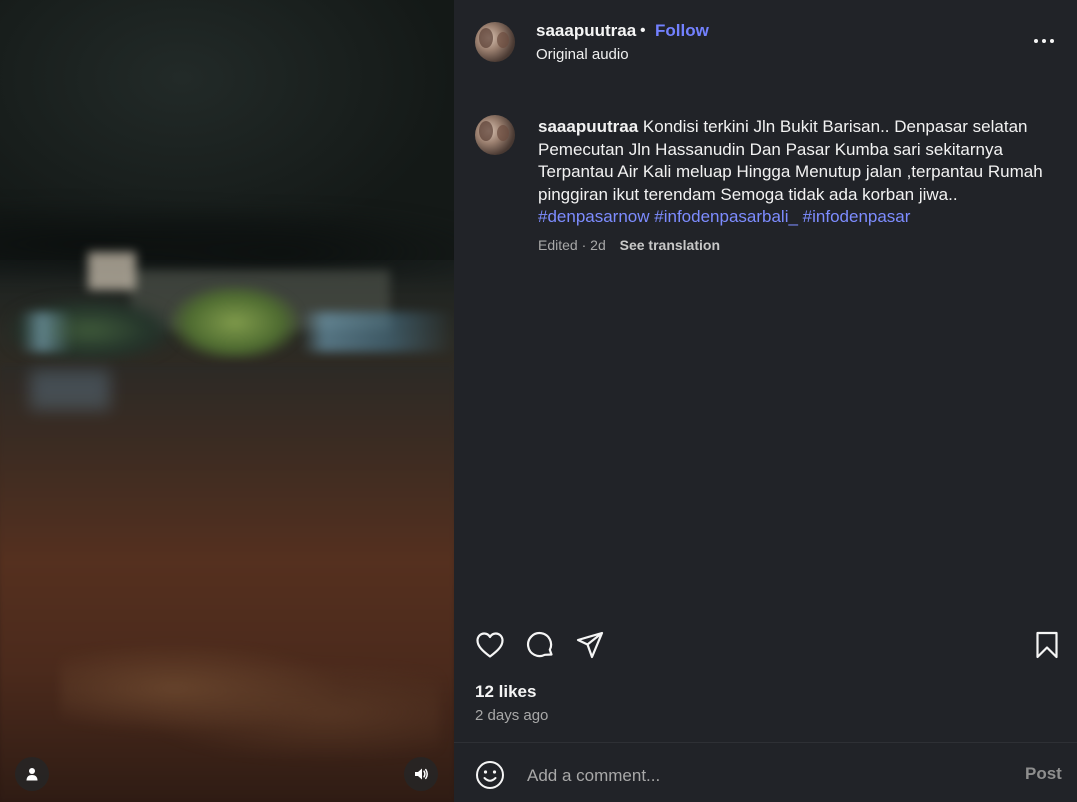 The image size is (1077, 802). Describe the element at coordinates (237, 332) in the screenshot. I see `video-frame-lights` at that location.